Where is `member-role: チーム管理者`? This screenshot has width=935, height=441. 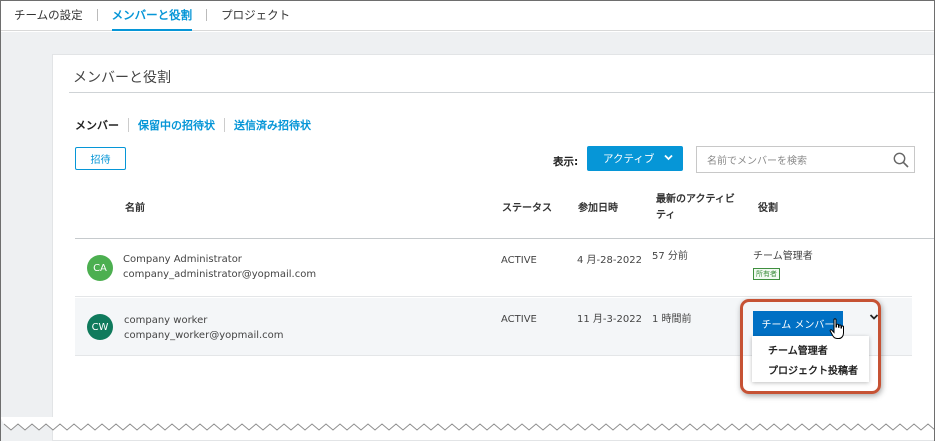
member-role: チーム管理者 is located at coordinates (783, 256).